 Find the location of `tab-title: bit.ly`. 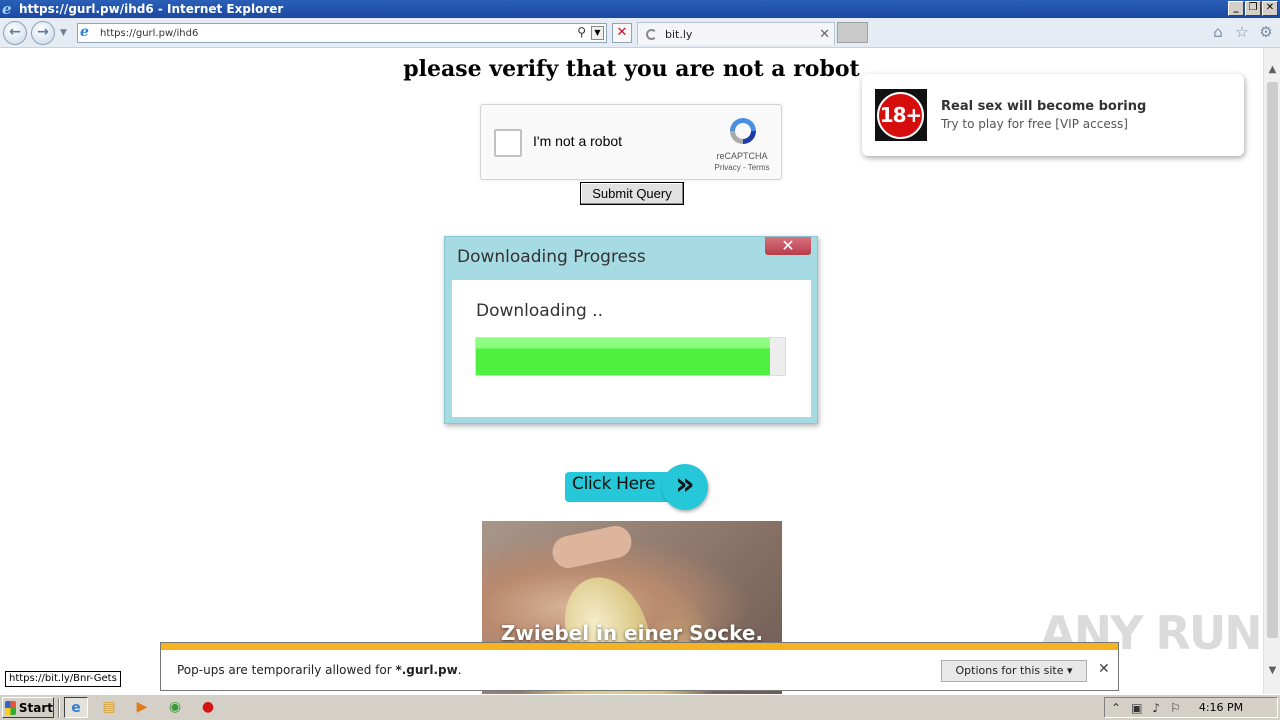

tab-title: bit.ly is located at coordinates (679, 34).